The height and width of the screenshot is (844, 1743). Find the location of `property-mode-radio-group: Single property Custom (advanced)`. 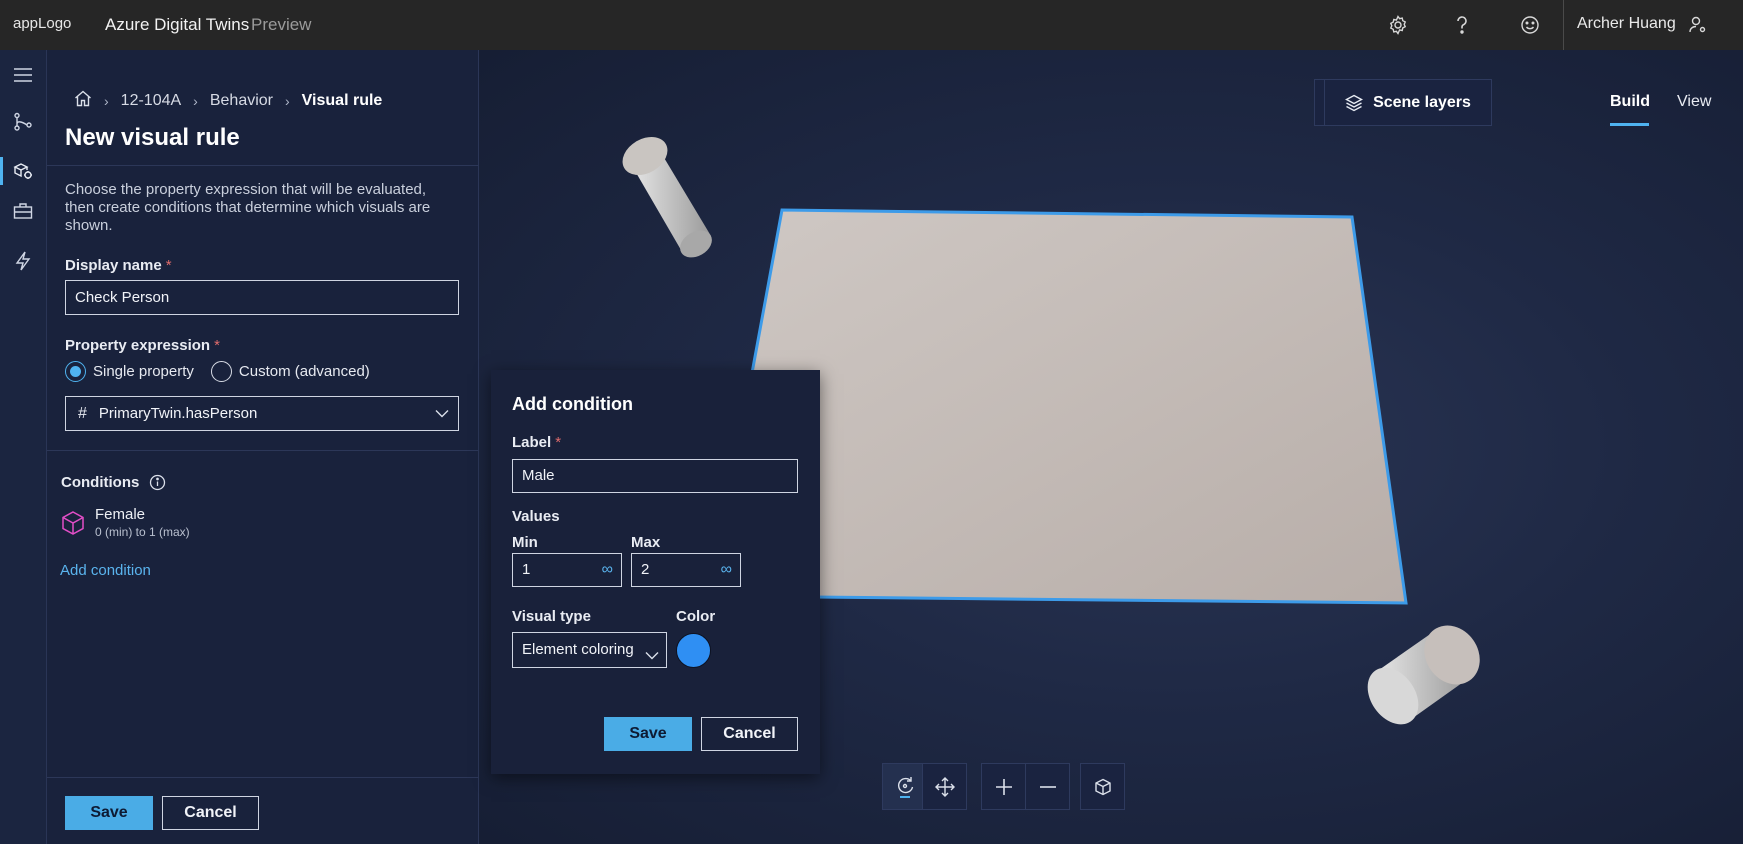

property-mode-radio-group: Single property Custom (advanced) is located at coordinates (217, 371).